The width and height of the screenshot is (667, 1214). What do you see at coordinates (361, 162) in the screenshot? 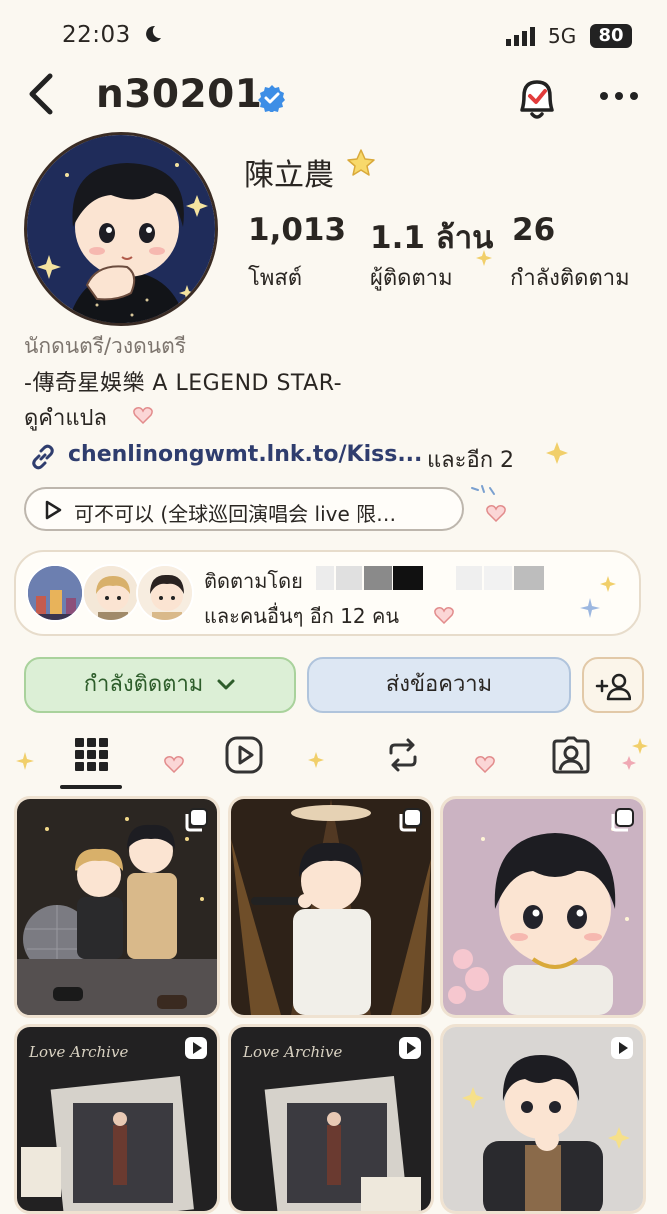
I see `star-icon` at bounding box center [361, 162].